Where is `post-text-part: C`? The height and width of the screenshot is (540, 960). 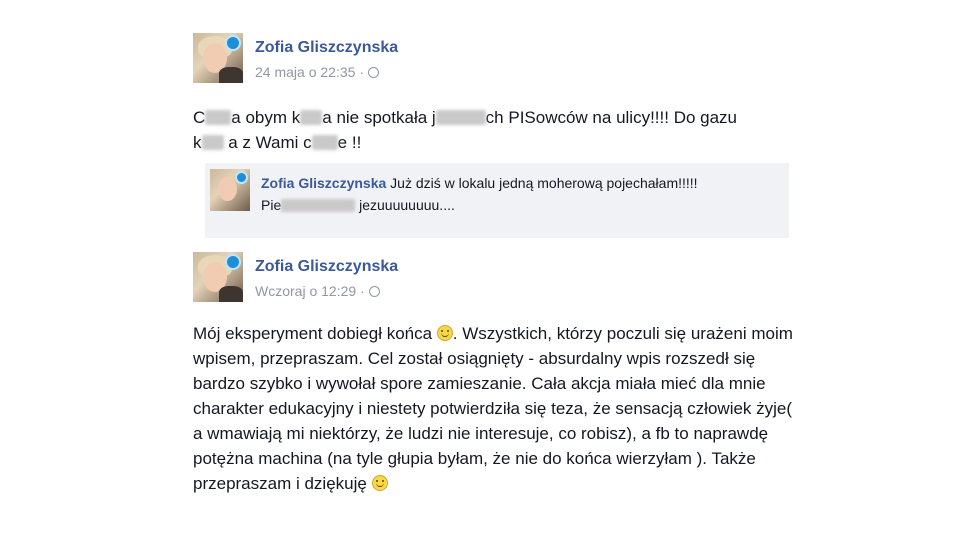
post-text-part: C is located at coordinates (199, 117).